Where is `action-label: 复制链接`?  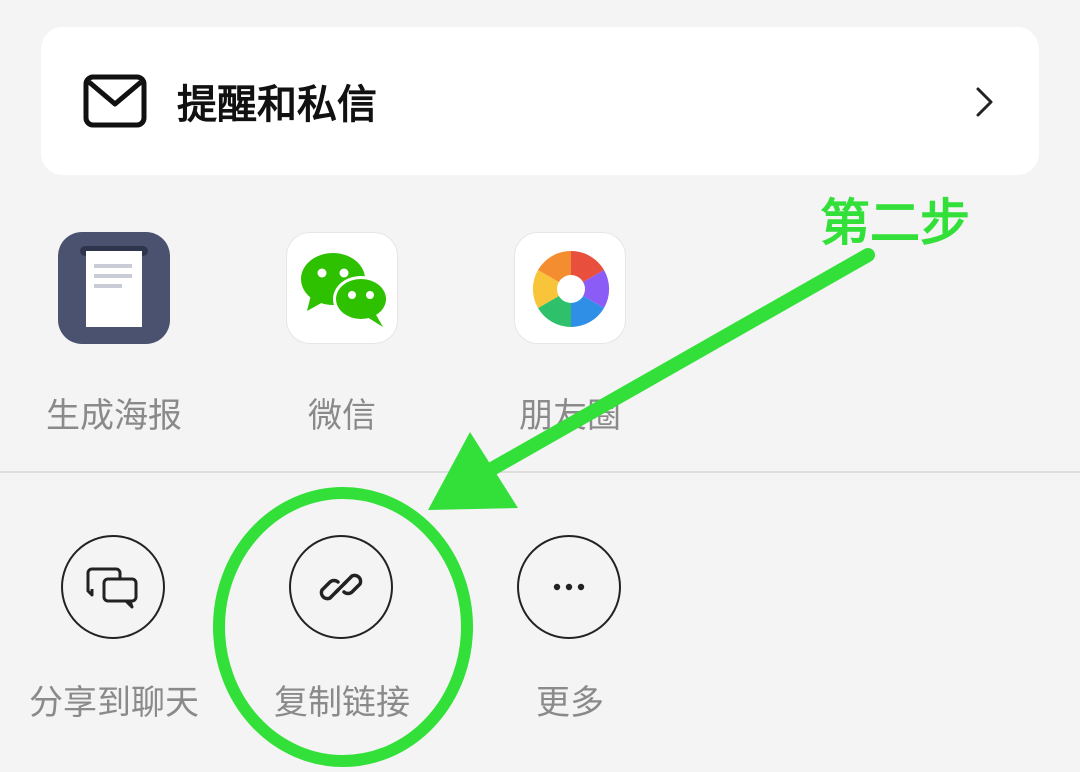
action-label: 复制链接 is located at coordinates (342, 703).